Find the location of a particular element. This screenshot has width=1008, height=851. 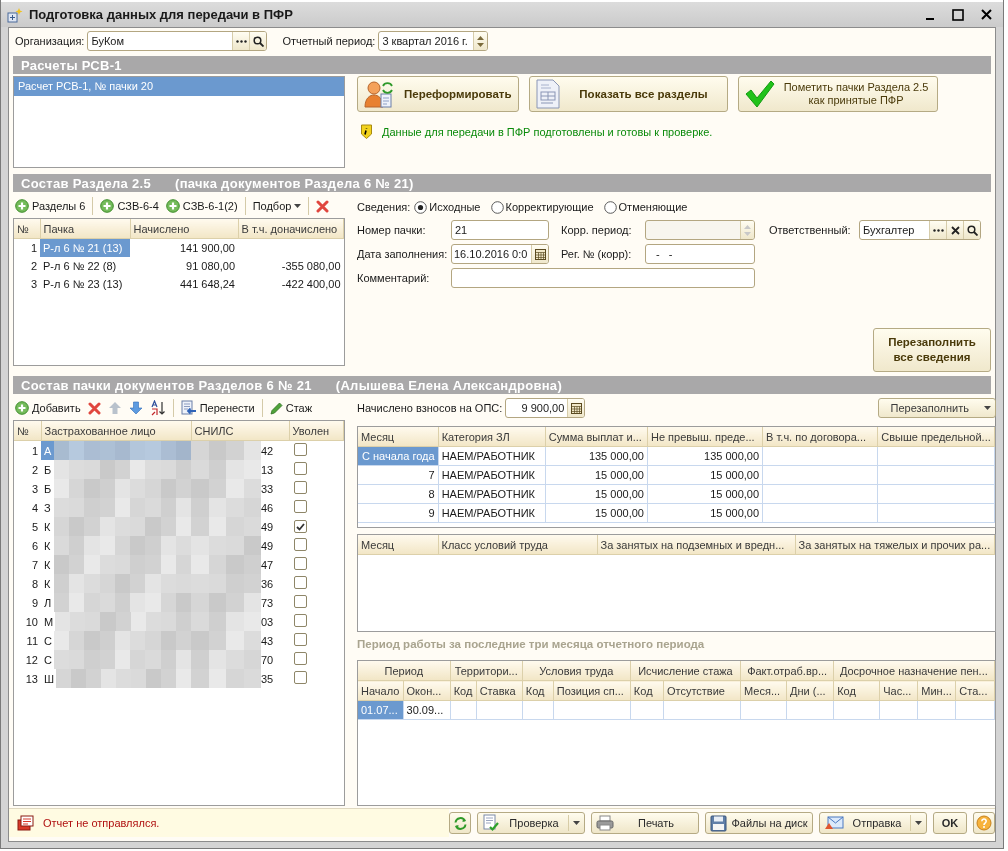

column-header: В т.ч. доначислено is located at coordinates (291, 229).